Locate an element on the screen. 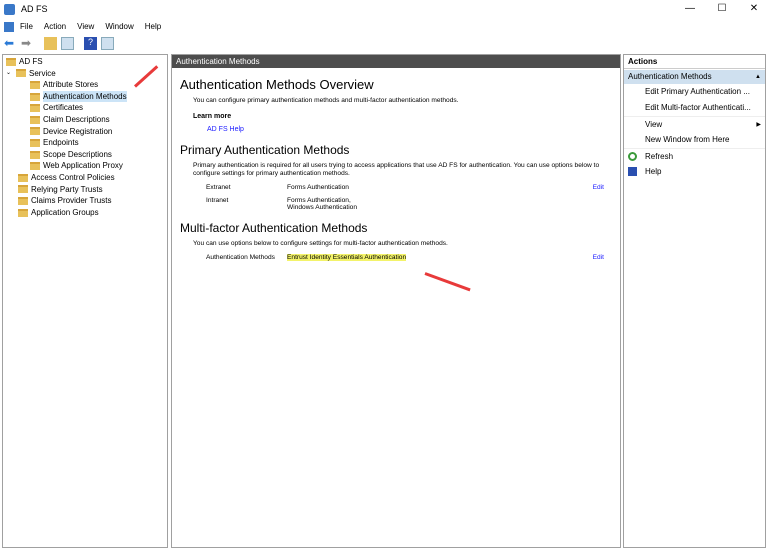 This screenshot has width=768, height=552. intranet-value-2: Windows Authentication is located at coordinates (322, 207).